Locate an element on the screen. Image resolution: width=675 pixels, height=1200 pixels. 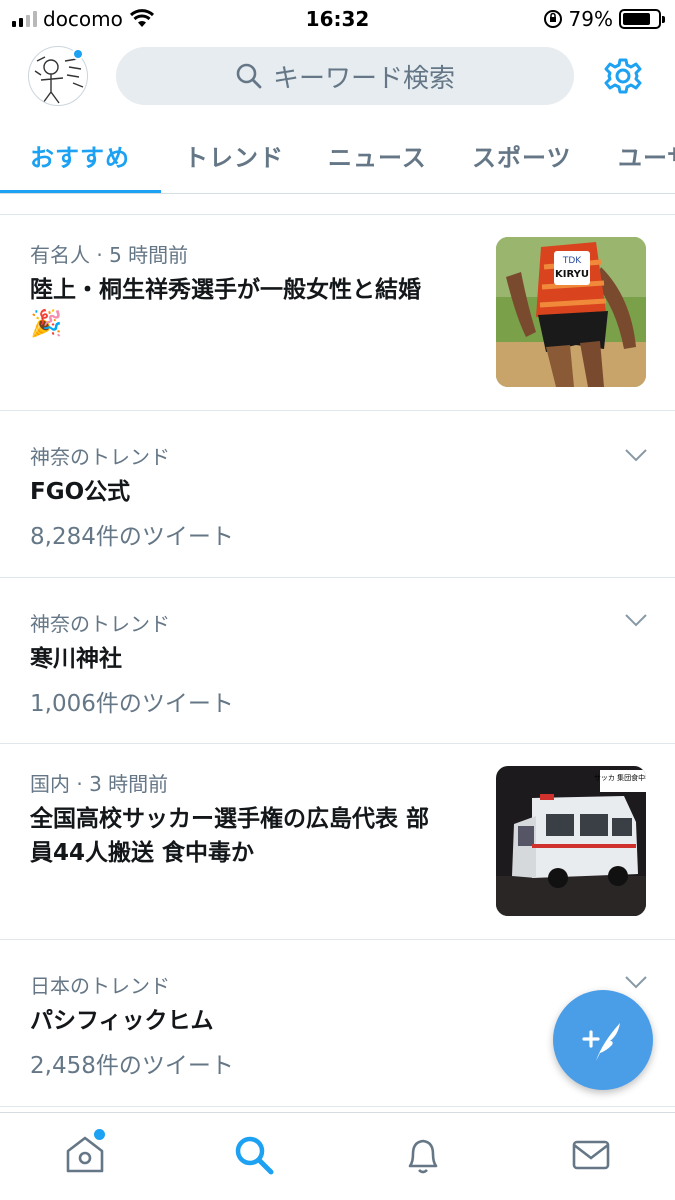
item-title: 寒川神社 is located at coordinates (76, 659).